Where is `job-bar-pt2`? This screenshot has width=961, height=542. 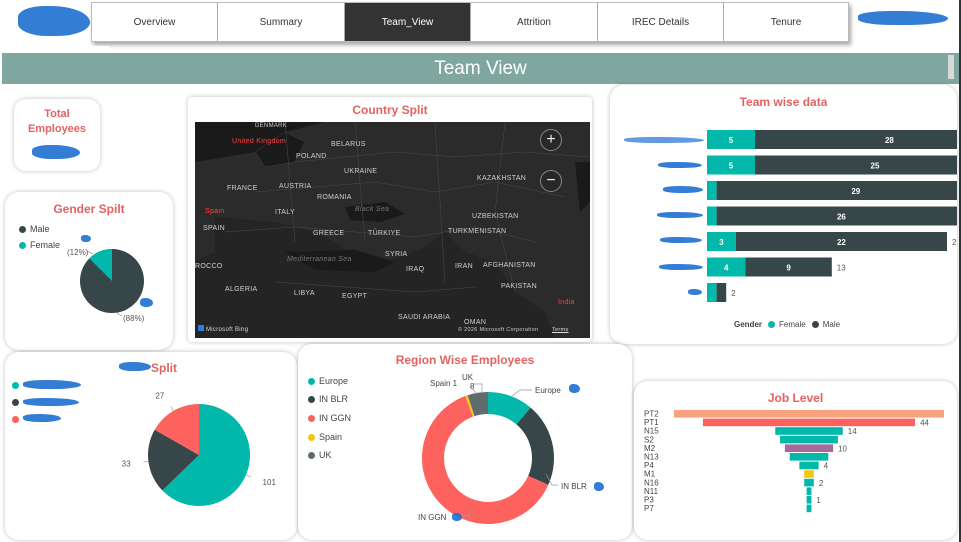 job-bar-pt2 is located at coordinates (809, 414).